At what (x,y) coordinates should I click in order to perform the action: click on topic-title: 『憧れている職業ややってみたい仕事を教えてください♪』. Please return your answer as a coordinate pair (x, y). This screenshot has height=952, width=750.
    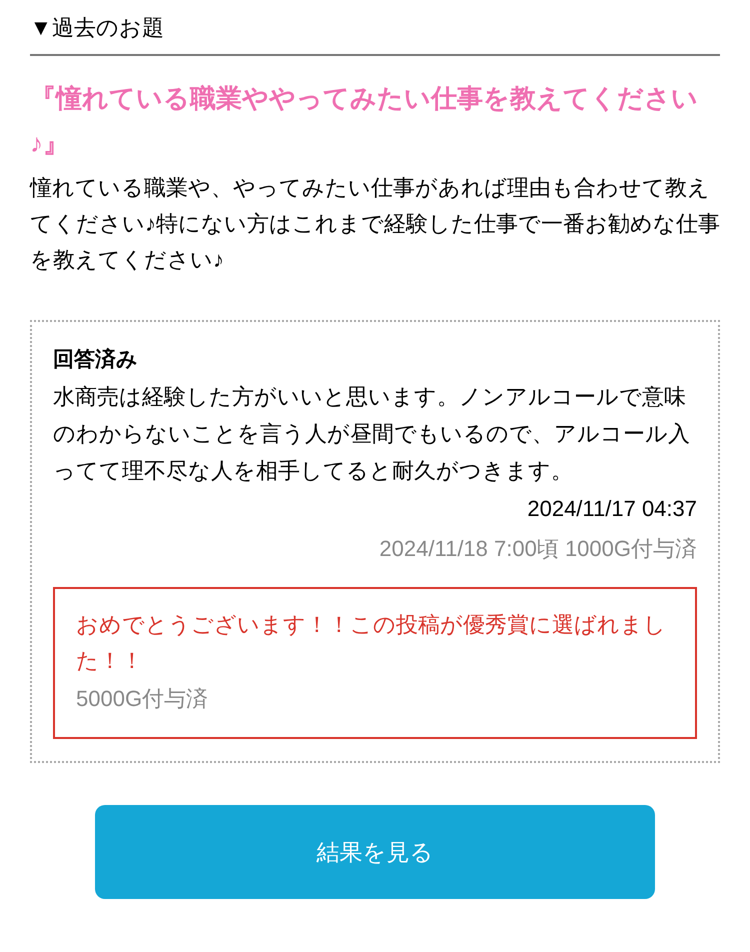
    Looking at the image, I should click on (364, 121).